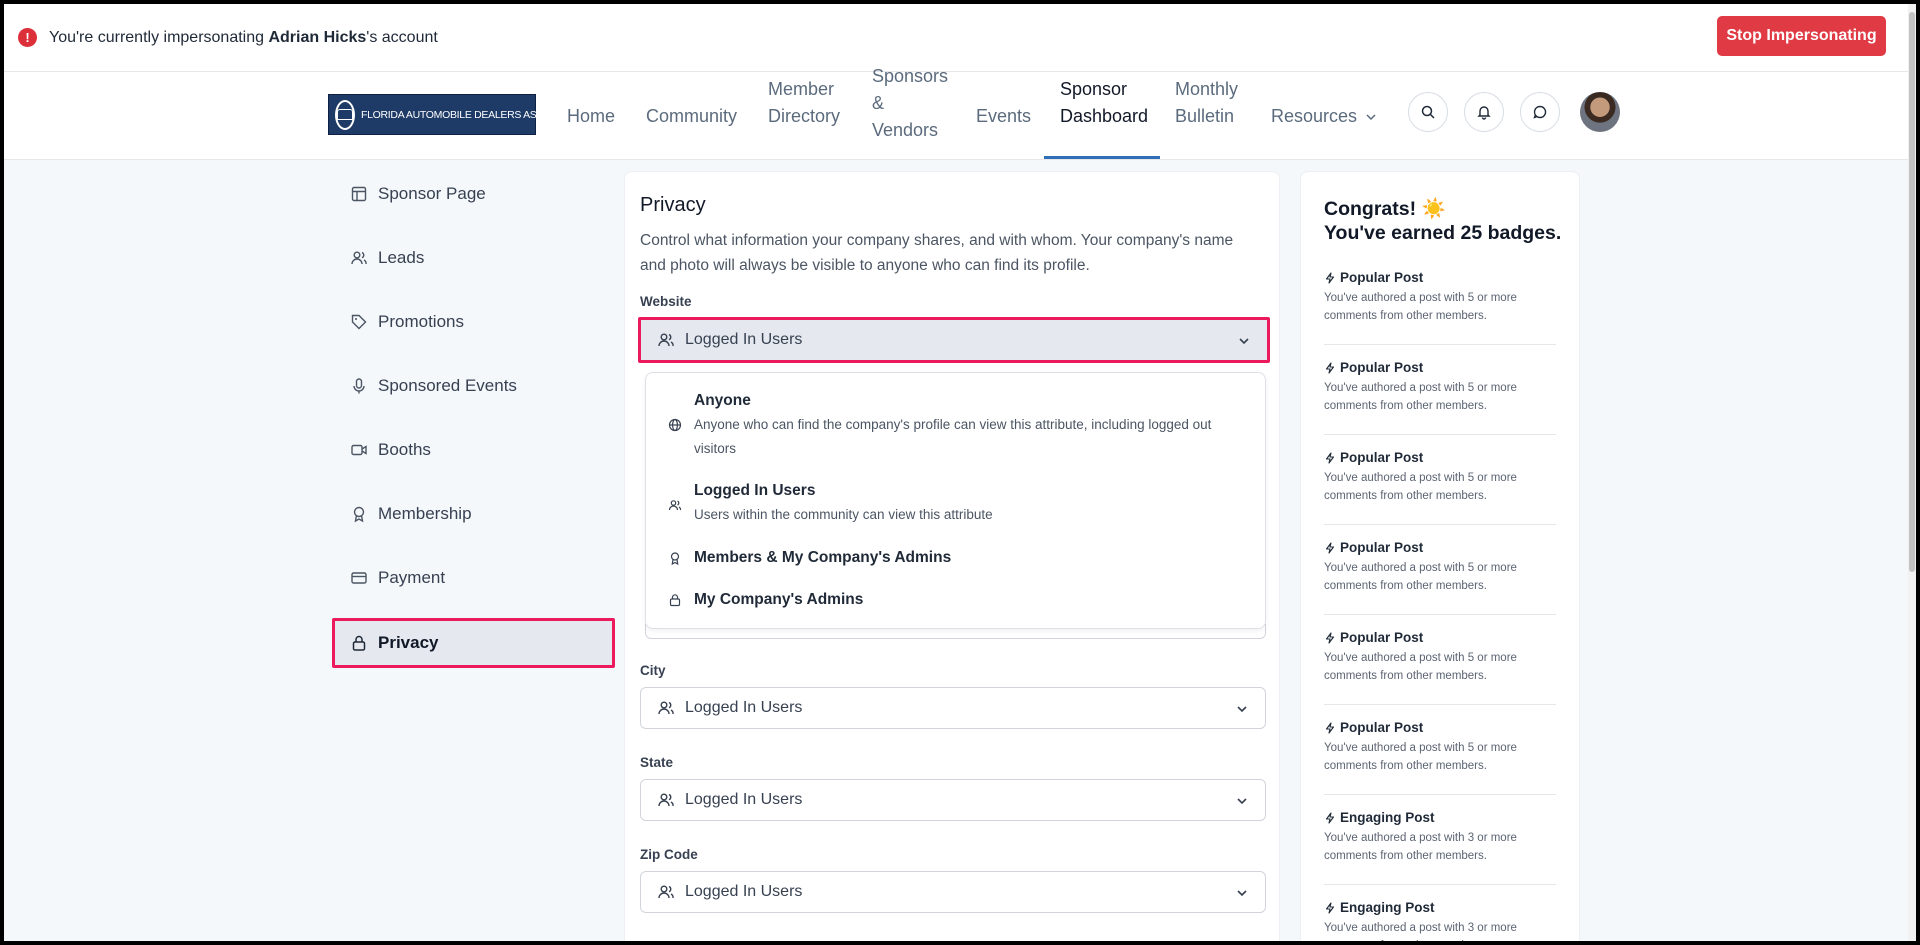 This screenshot has height=945, width=1920. What do you see at coordinates (673, 205) in the screenshot?
I see `page-title: Privacy` at bounding box center [673, 205].